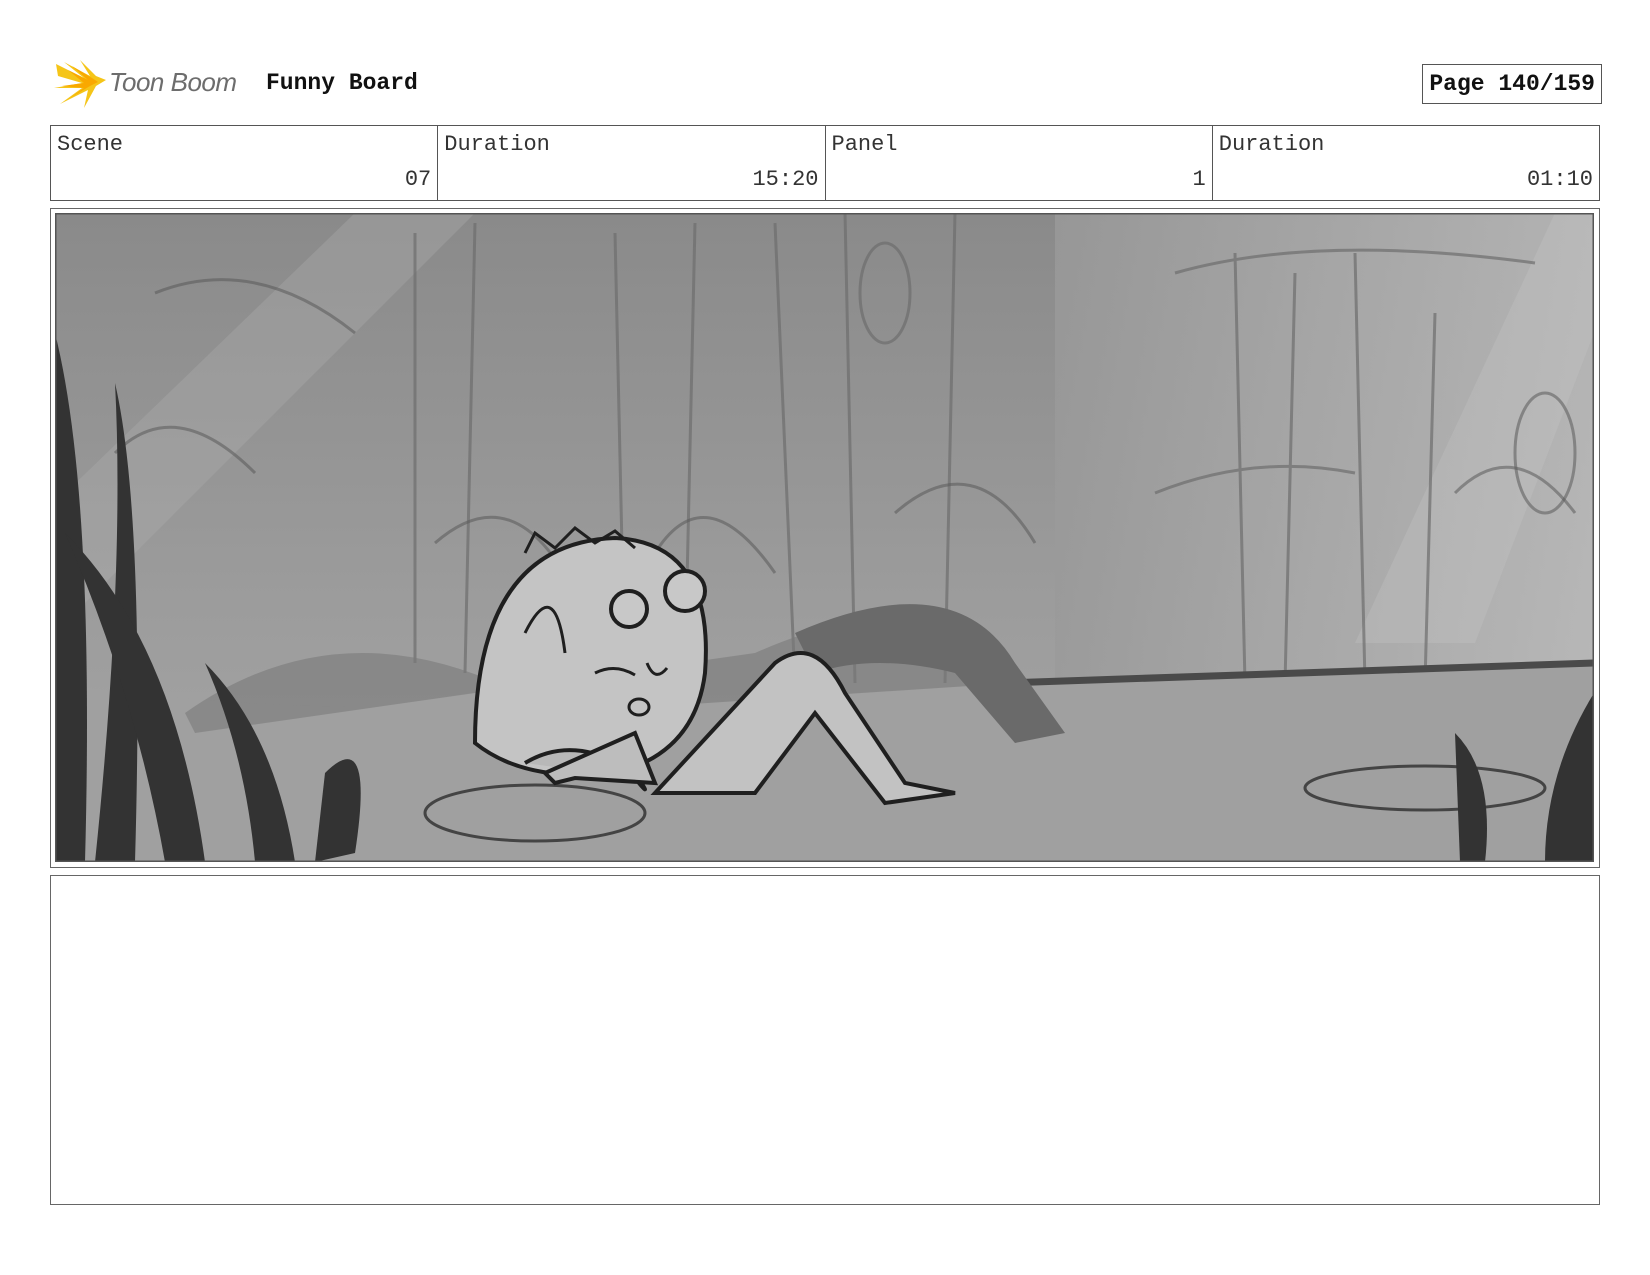 The height and width of the screenshot is (1275, 1650). I want to click on scene-duration-value: 15:20, so click(785, 179).